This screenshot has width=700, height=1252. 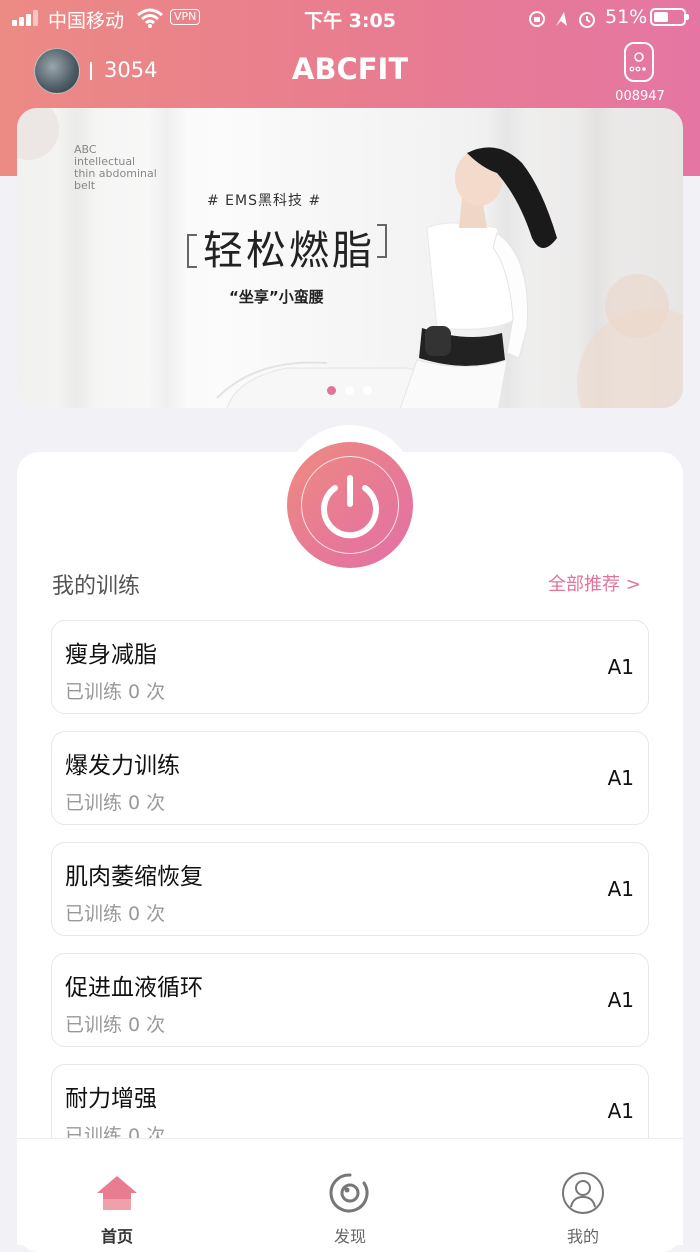 What do you see at coordinates (122, 766) in the screenshot?
I see `training-name: 爆发力训练` at bounding box center [122, 766].